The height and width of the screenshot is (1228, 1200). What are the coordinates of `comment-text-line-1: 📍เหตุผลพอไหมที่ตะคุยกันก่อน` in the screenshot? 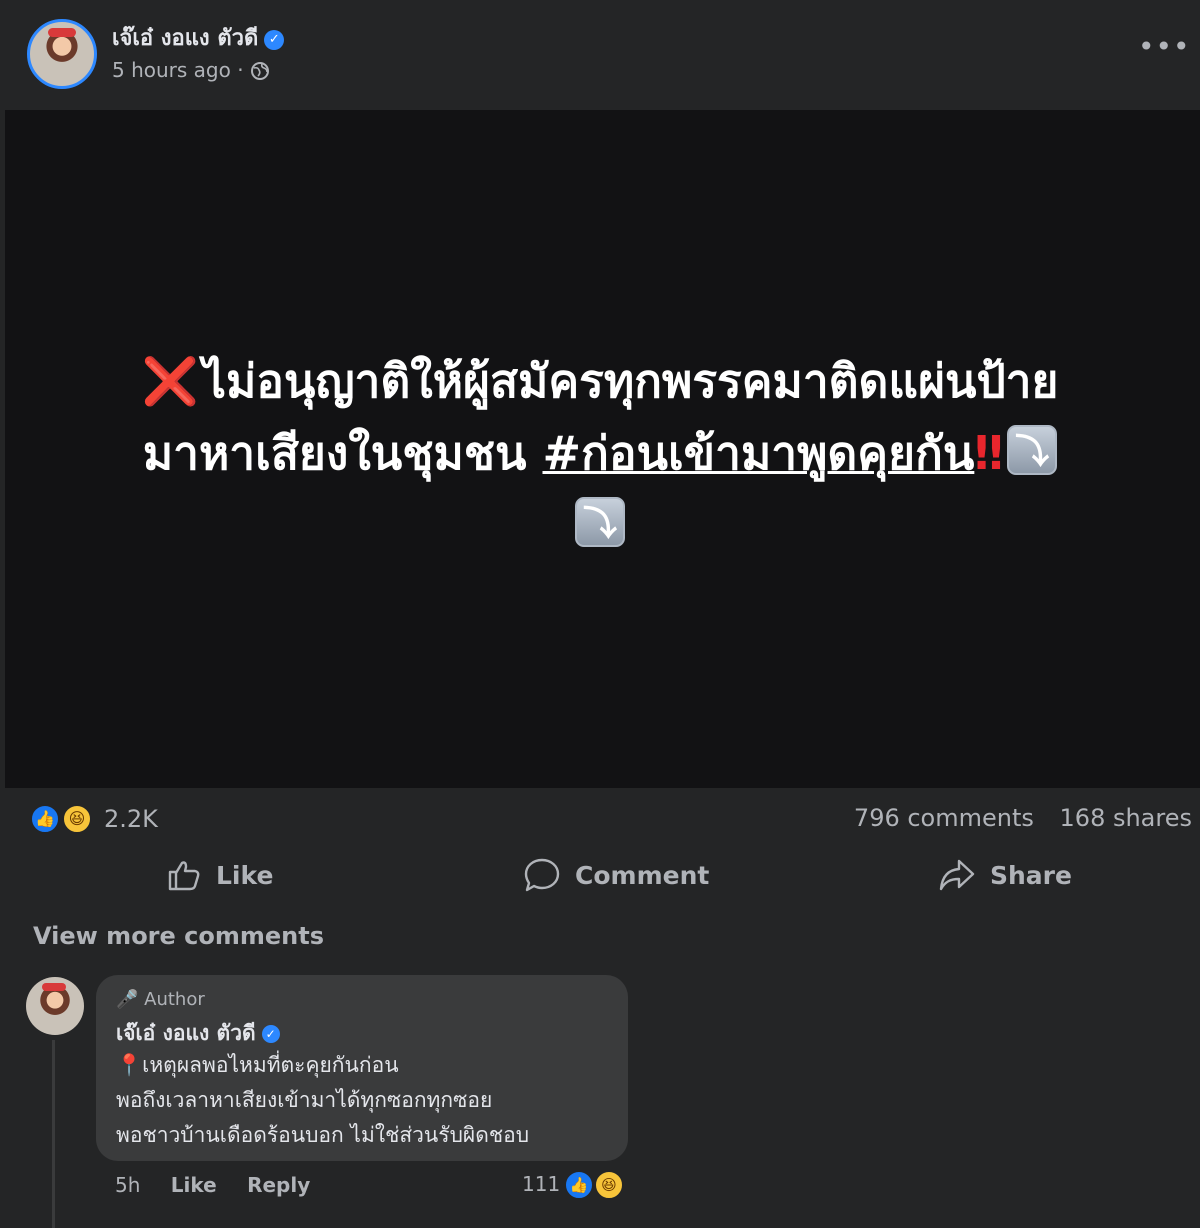 It's located at (257, 1065).